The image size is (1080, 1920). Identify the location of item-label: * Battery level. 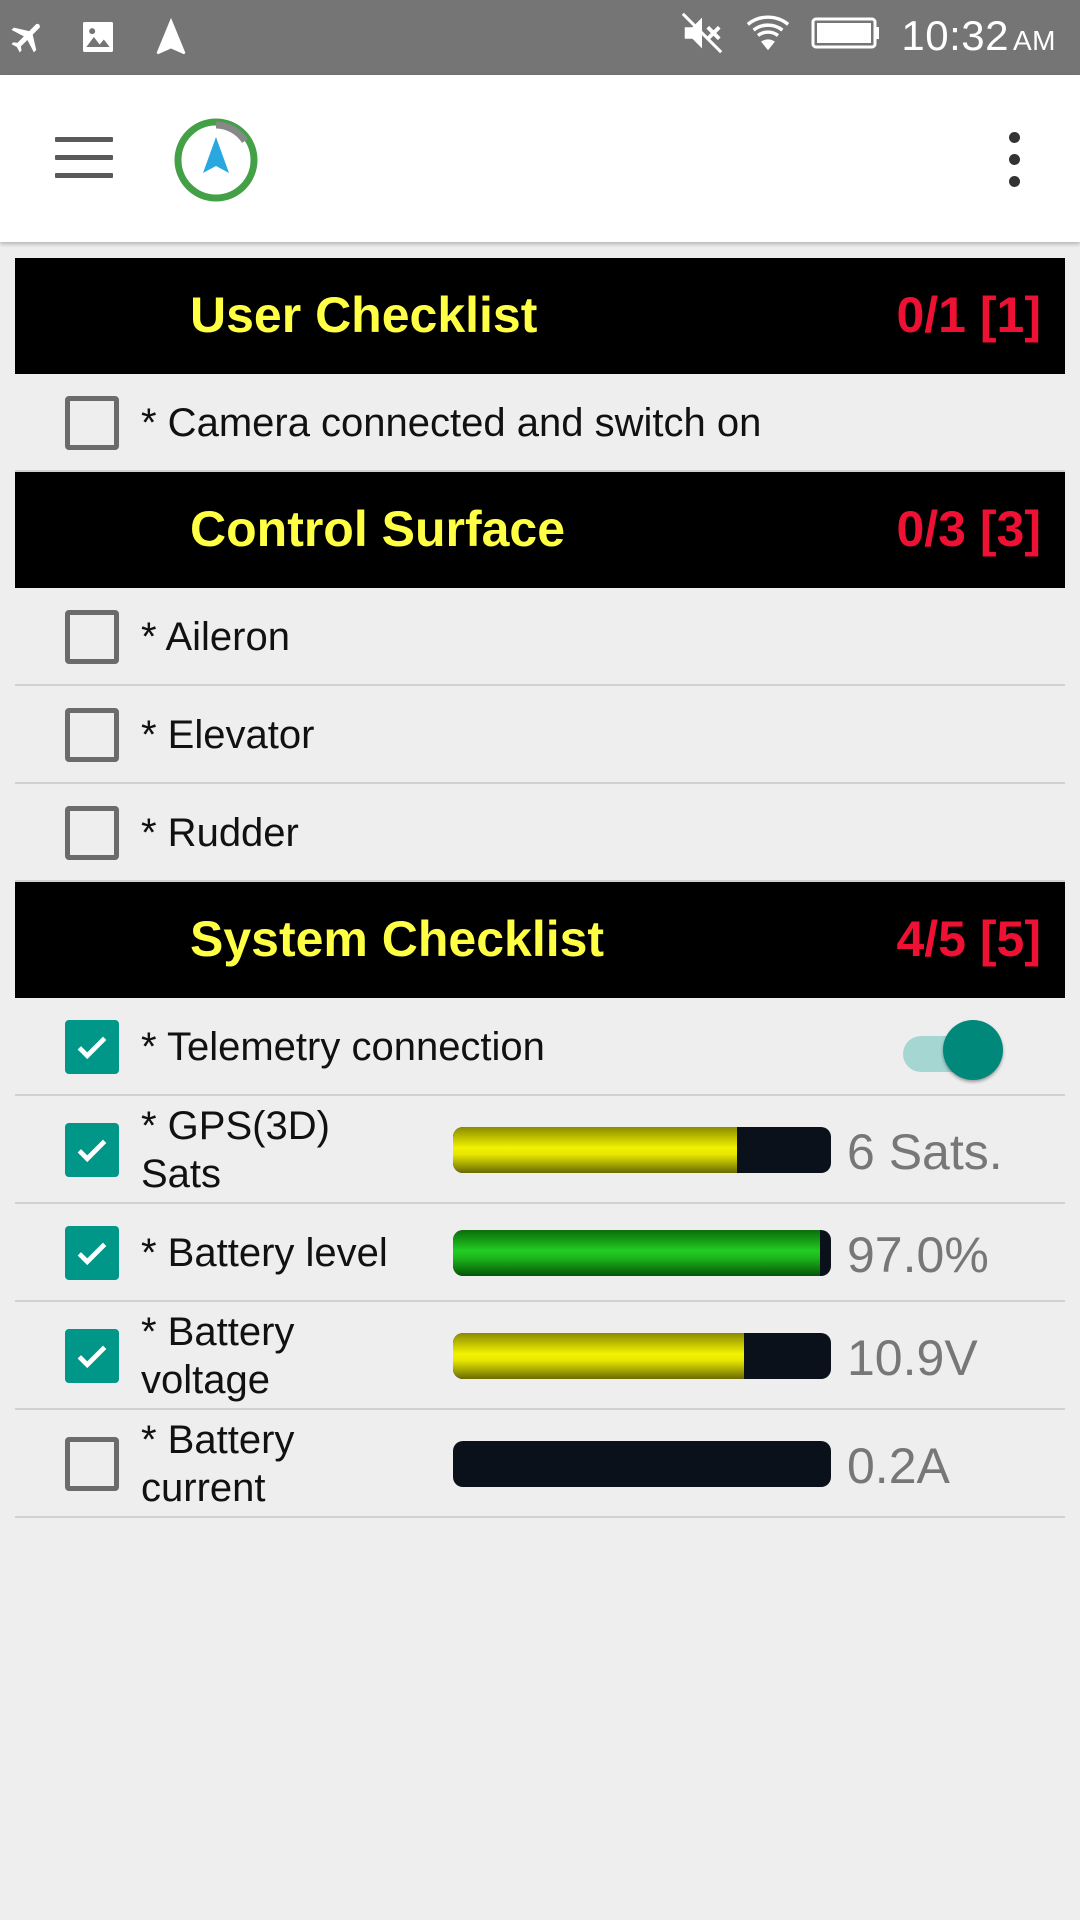
(264, 1253).